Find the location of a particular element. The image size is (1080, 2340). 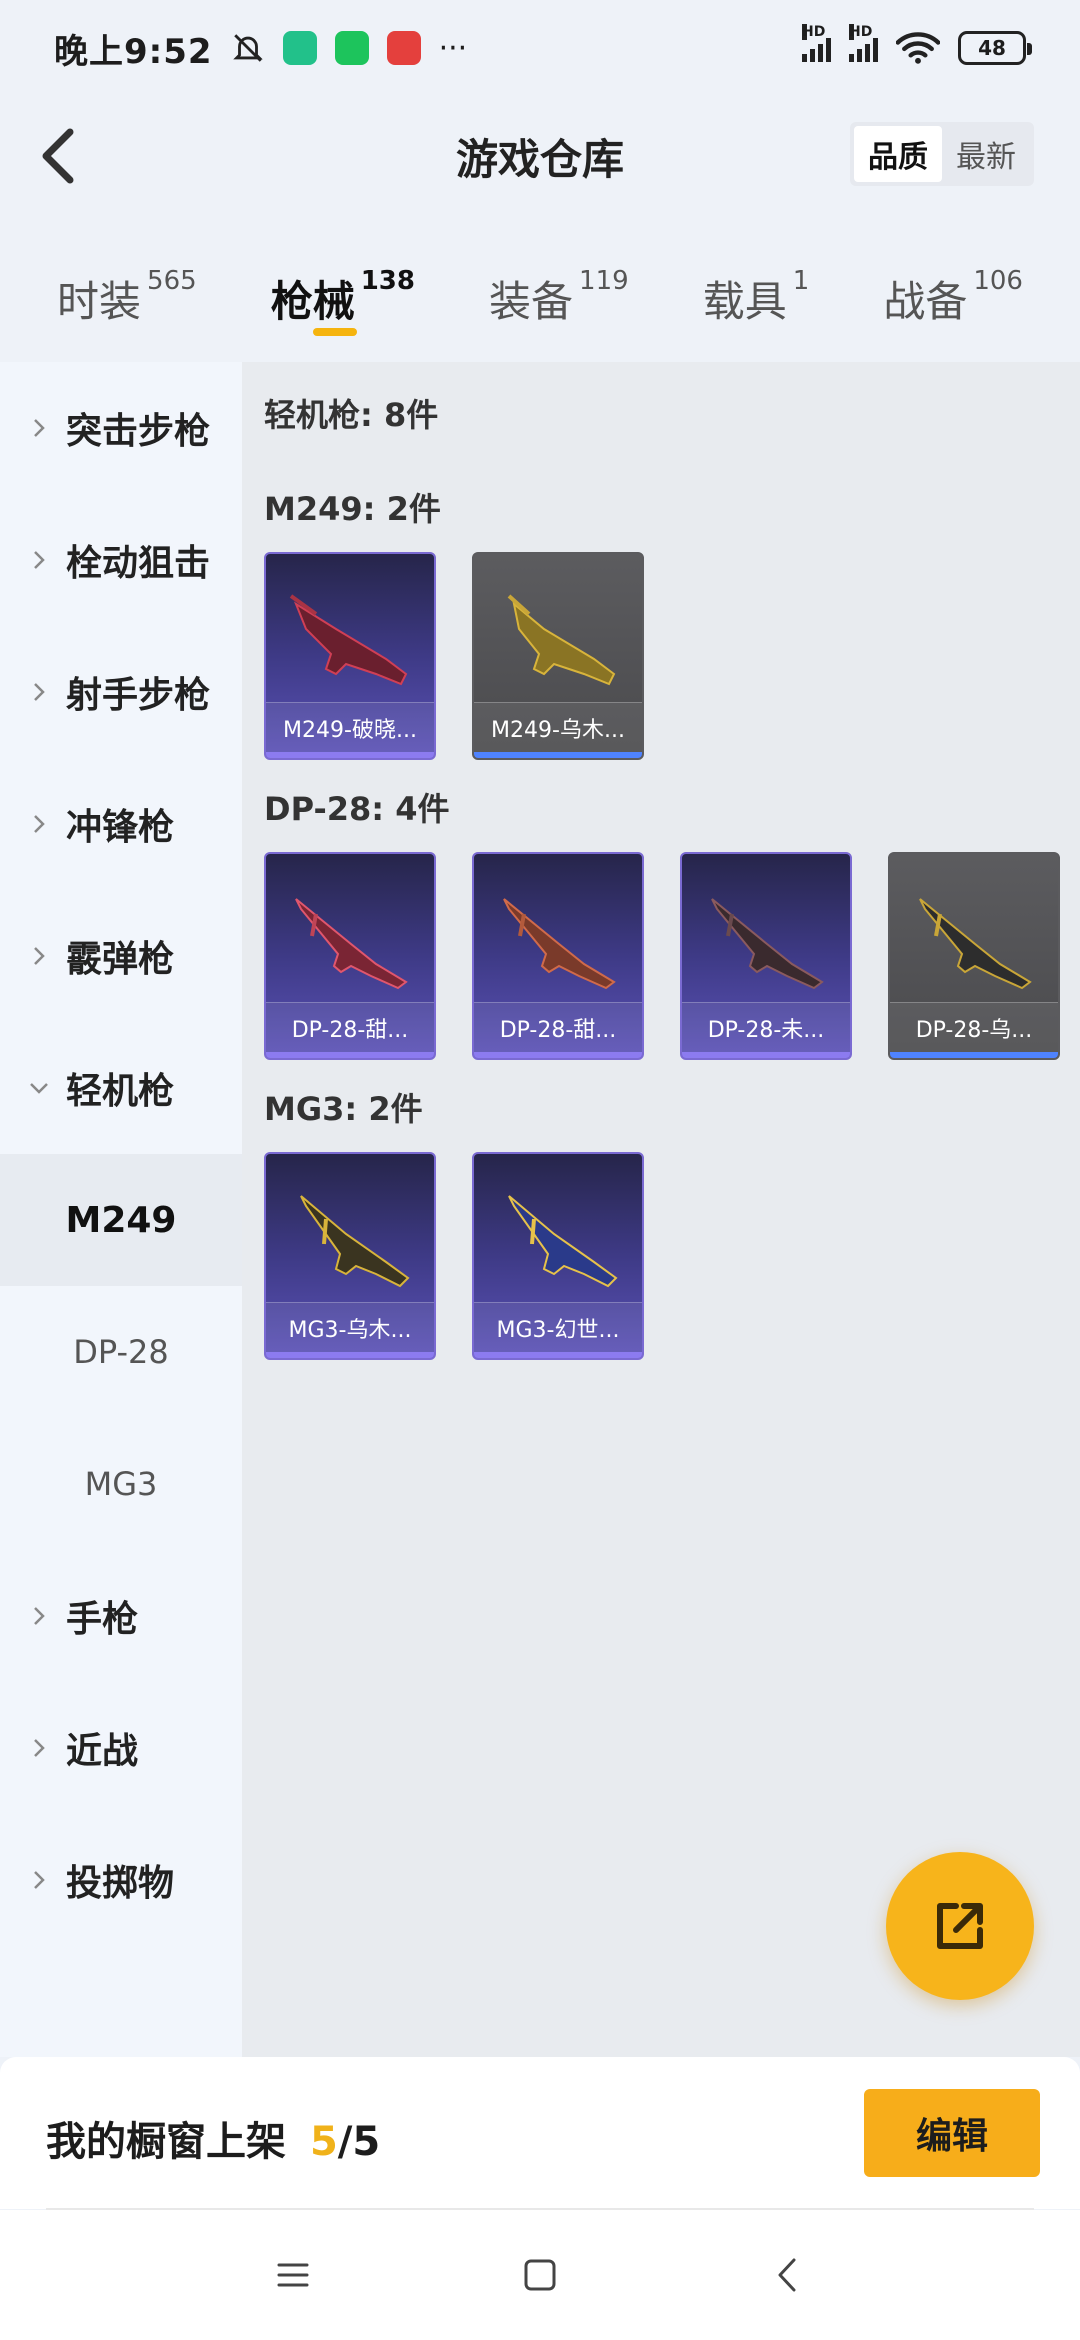

sidebar-item-throwable: 投掷物 is located at coordinates (121, 1880).